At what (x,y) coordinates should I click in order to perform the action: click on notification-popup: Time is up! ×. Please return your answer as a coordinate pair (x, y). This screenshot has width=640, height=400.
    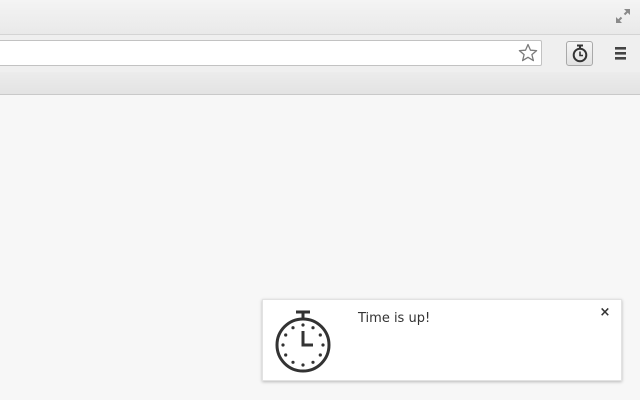
    Looking at the image, I should click on (442, 340).